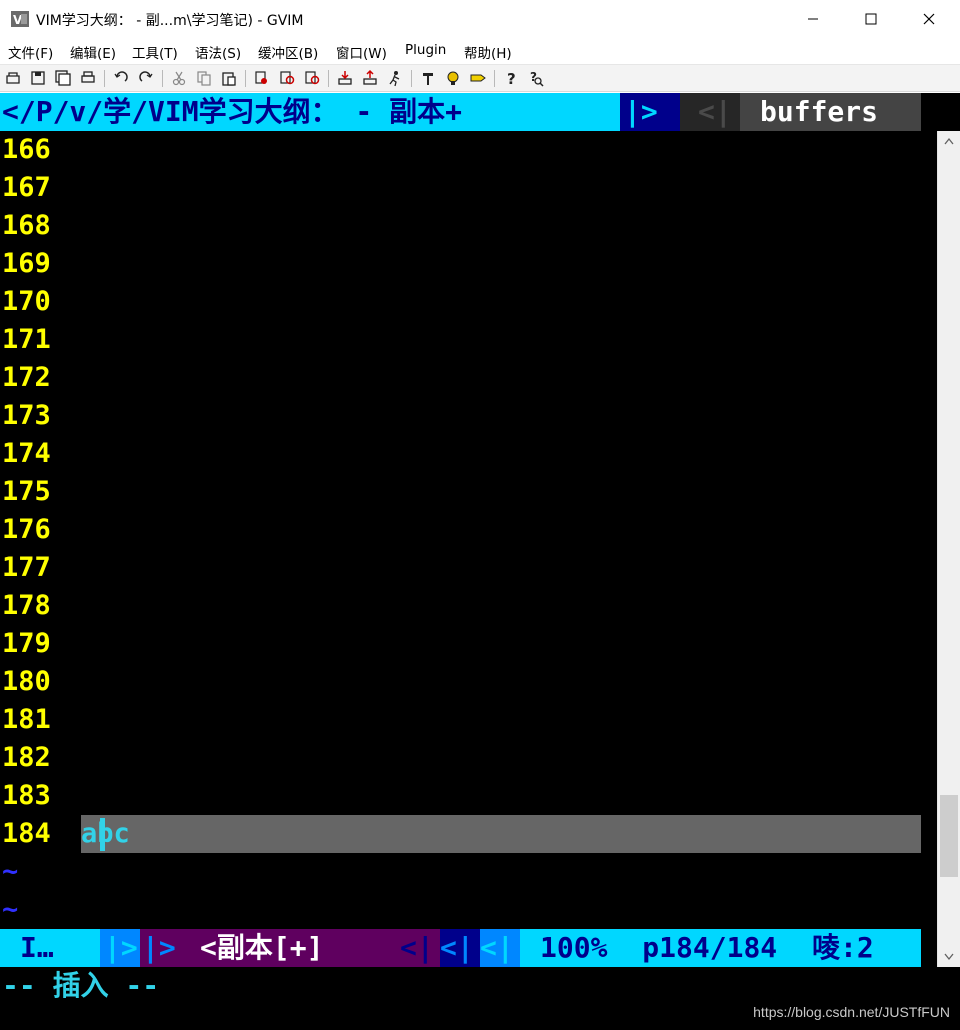  What do you see at coordinates (155, 52) in the screenshot?
I see `menu-tools: 工具(T)` at bounding box center [155, 52].